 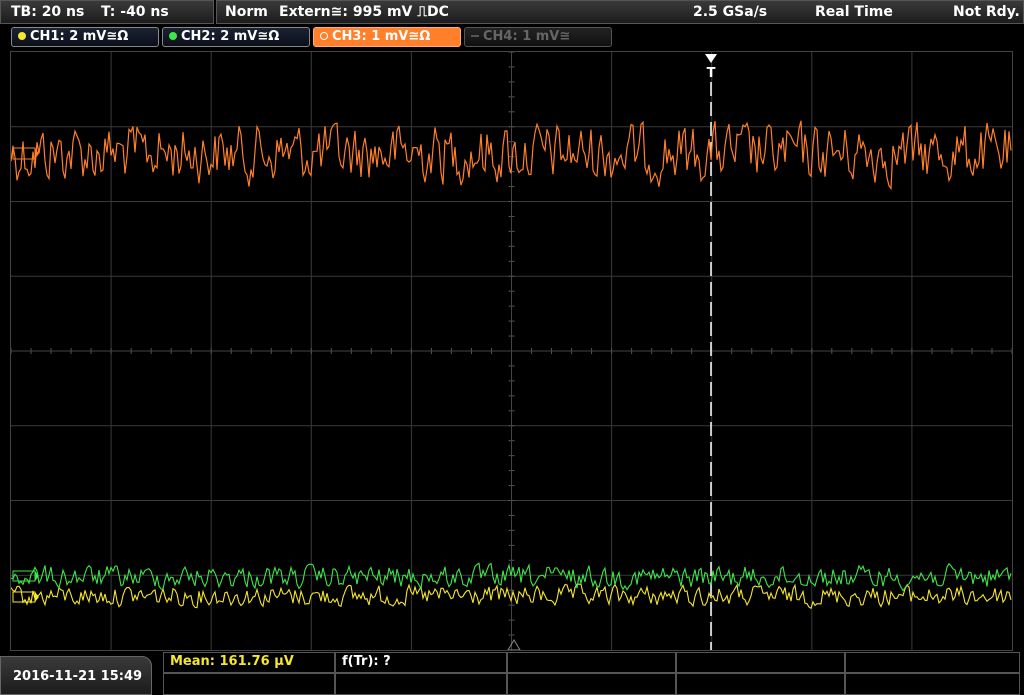 I want to click on ch3-offset-marker, so click(x=25, y=153).